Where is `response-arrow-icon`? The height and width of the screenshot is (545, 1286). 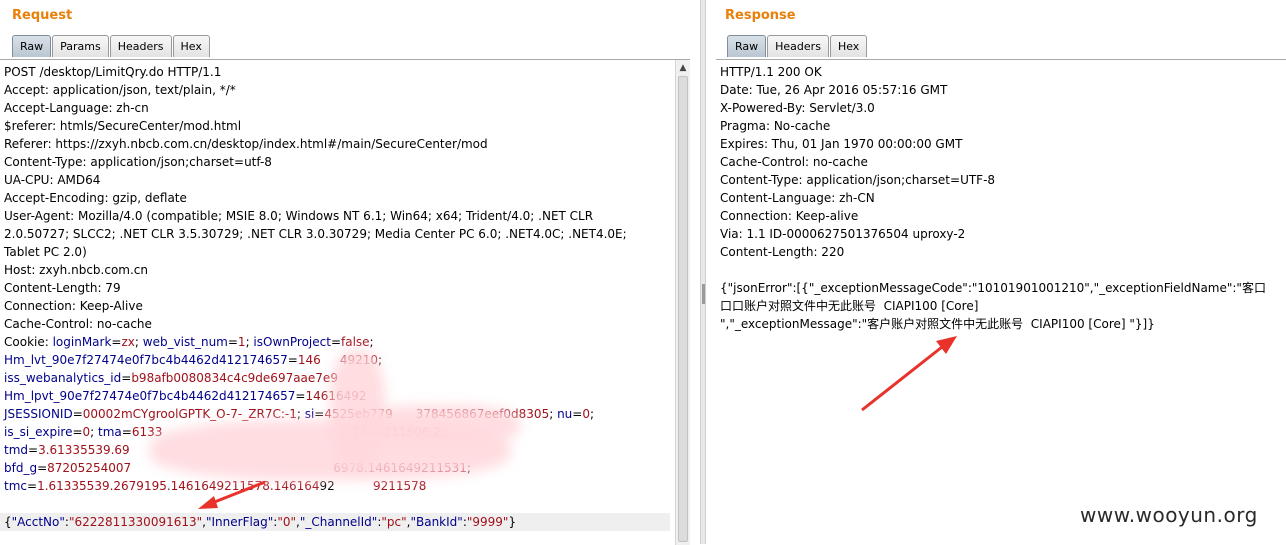
response-arrow-icon is located at coordinates (909, 374).